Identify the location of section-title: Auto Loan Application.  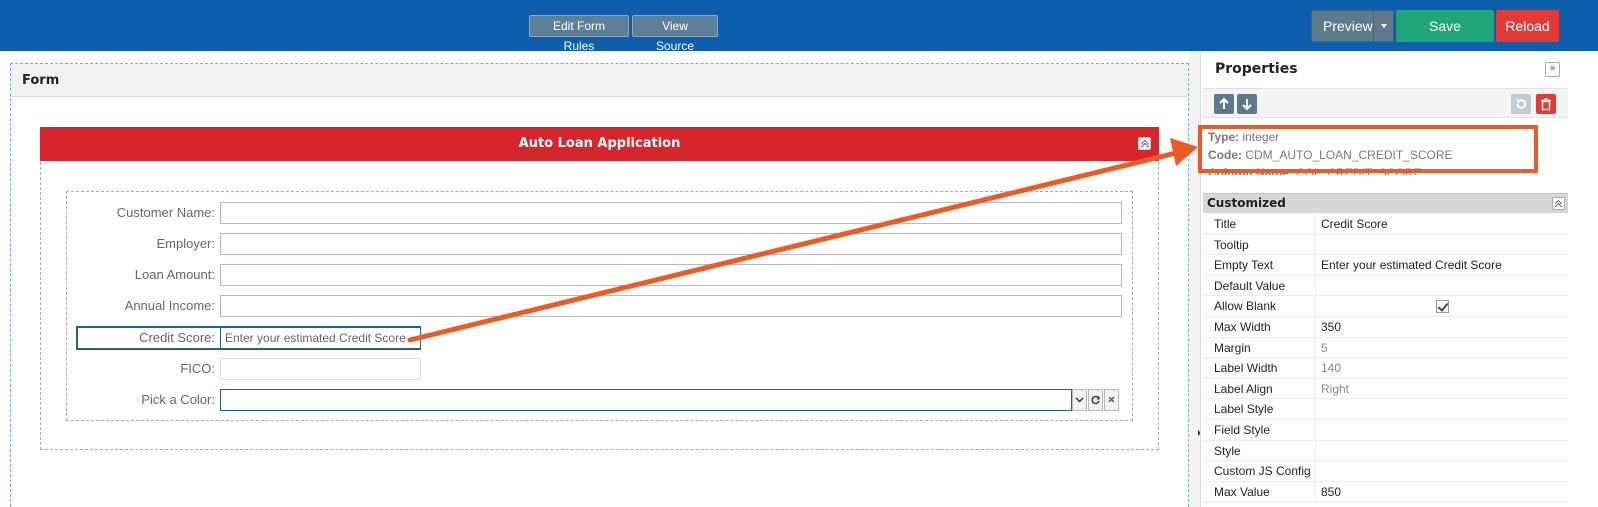
(599, 143).